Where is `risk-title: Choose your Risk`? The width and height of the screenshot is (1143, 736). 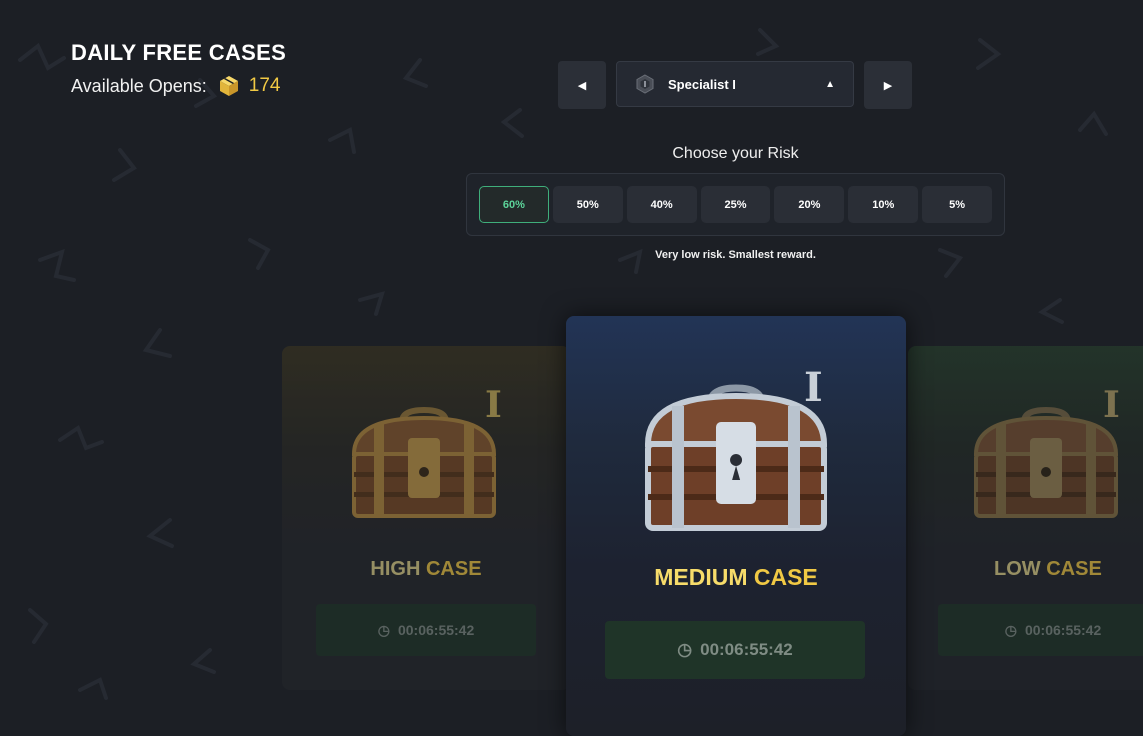 risk-title: Choose your Risk is located at coordinates (735, 153).